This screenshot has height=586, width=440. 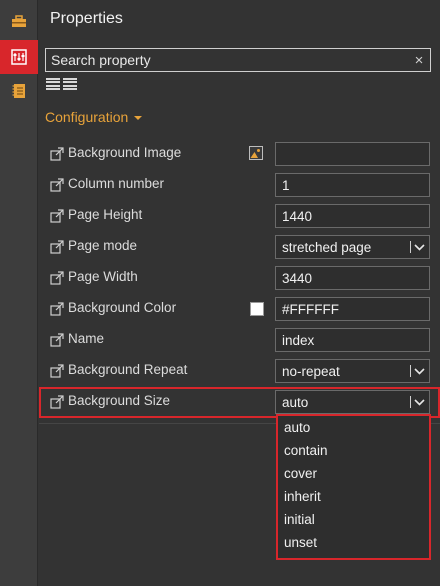 What do you see at coordinates (352, 185) in the screenshot?
I see `column-number-input: 1` at bounding box center [352, 185].